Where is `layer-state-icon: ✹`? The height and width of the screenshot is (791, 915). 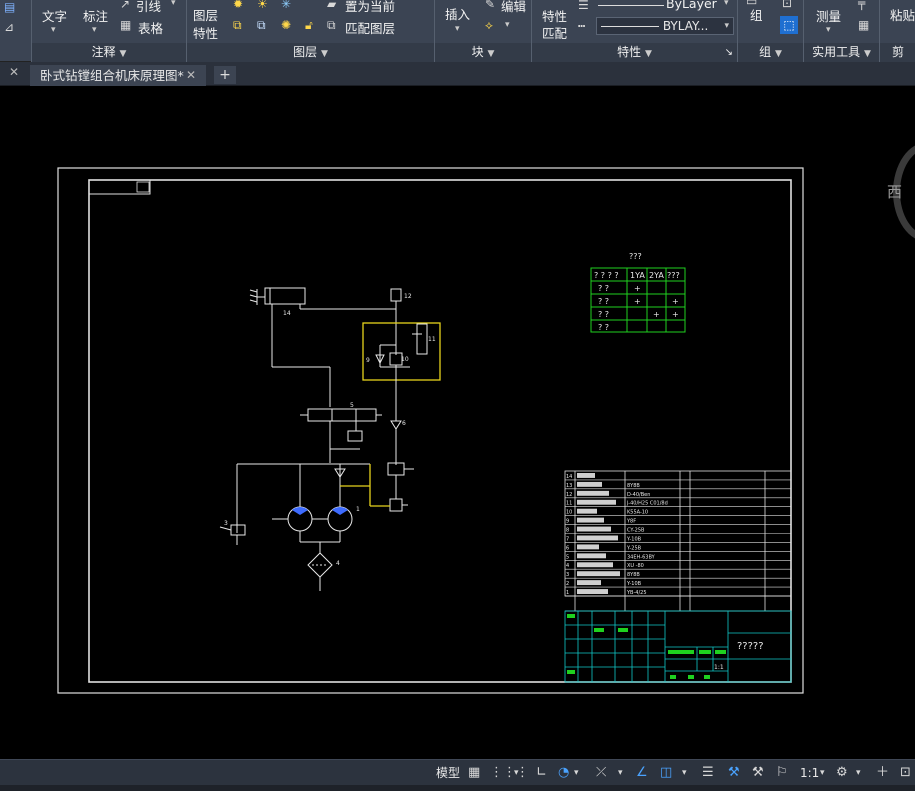 layer-state-icon: ✹ is located at coordinates (238, 5).